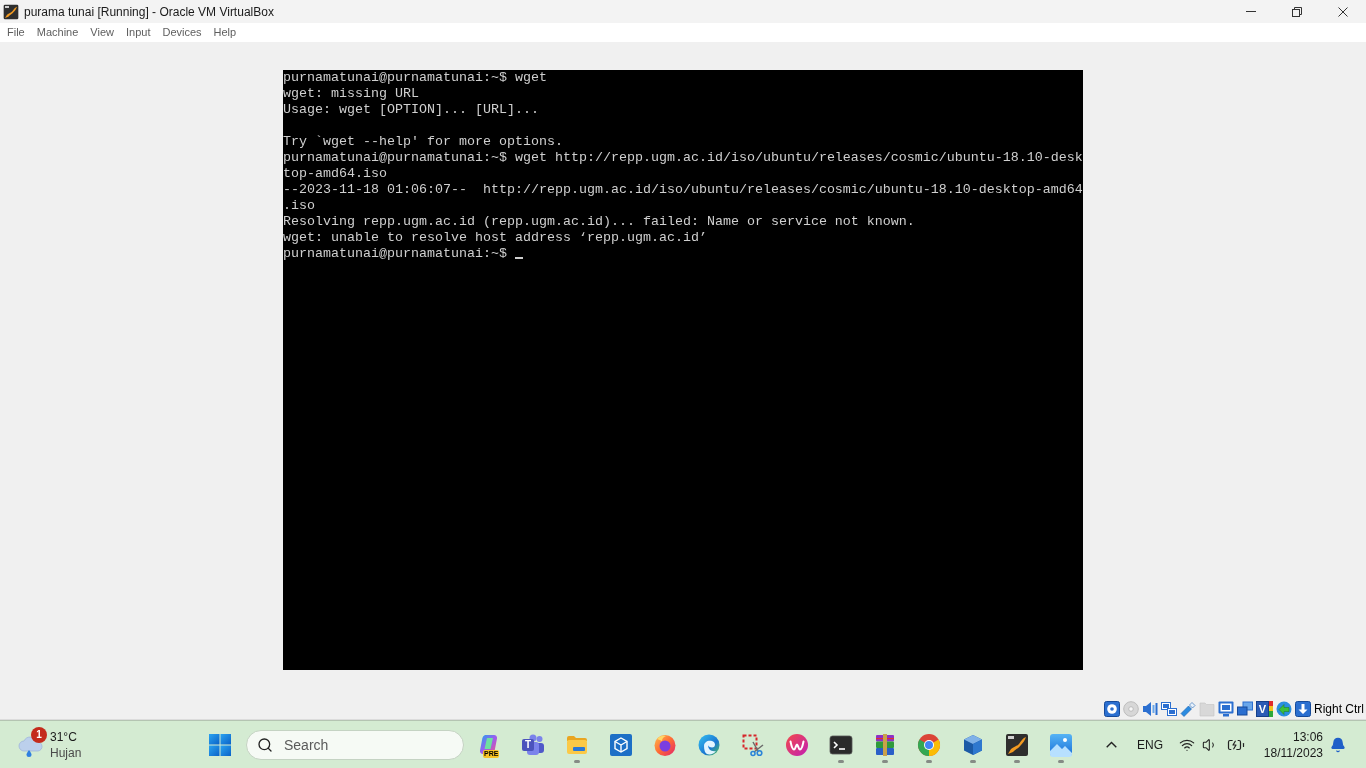  I want to click on books-stack-icon, so click(885, 744).